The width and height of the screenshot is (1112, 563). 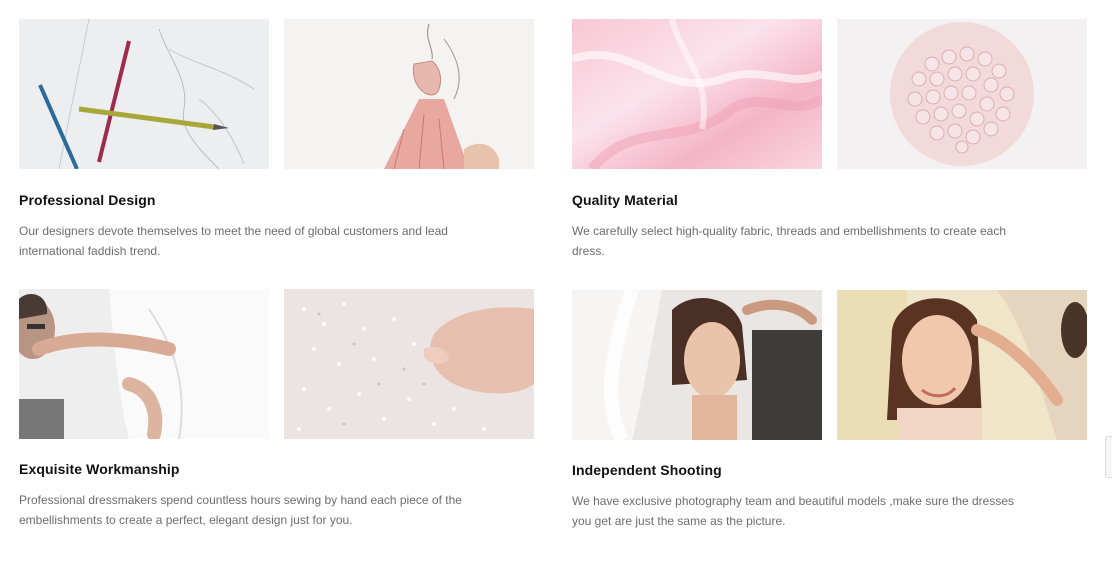 What do you see at coordinates (144, 94) in the screenshot?
I see `pencils-sketch-photo` at bounding box center [144, 94].